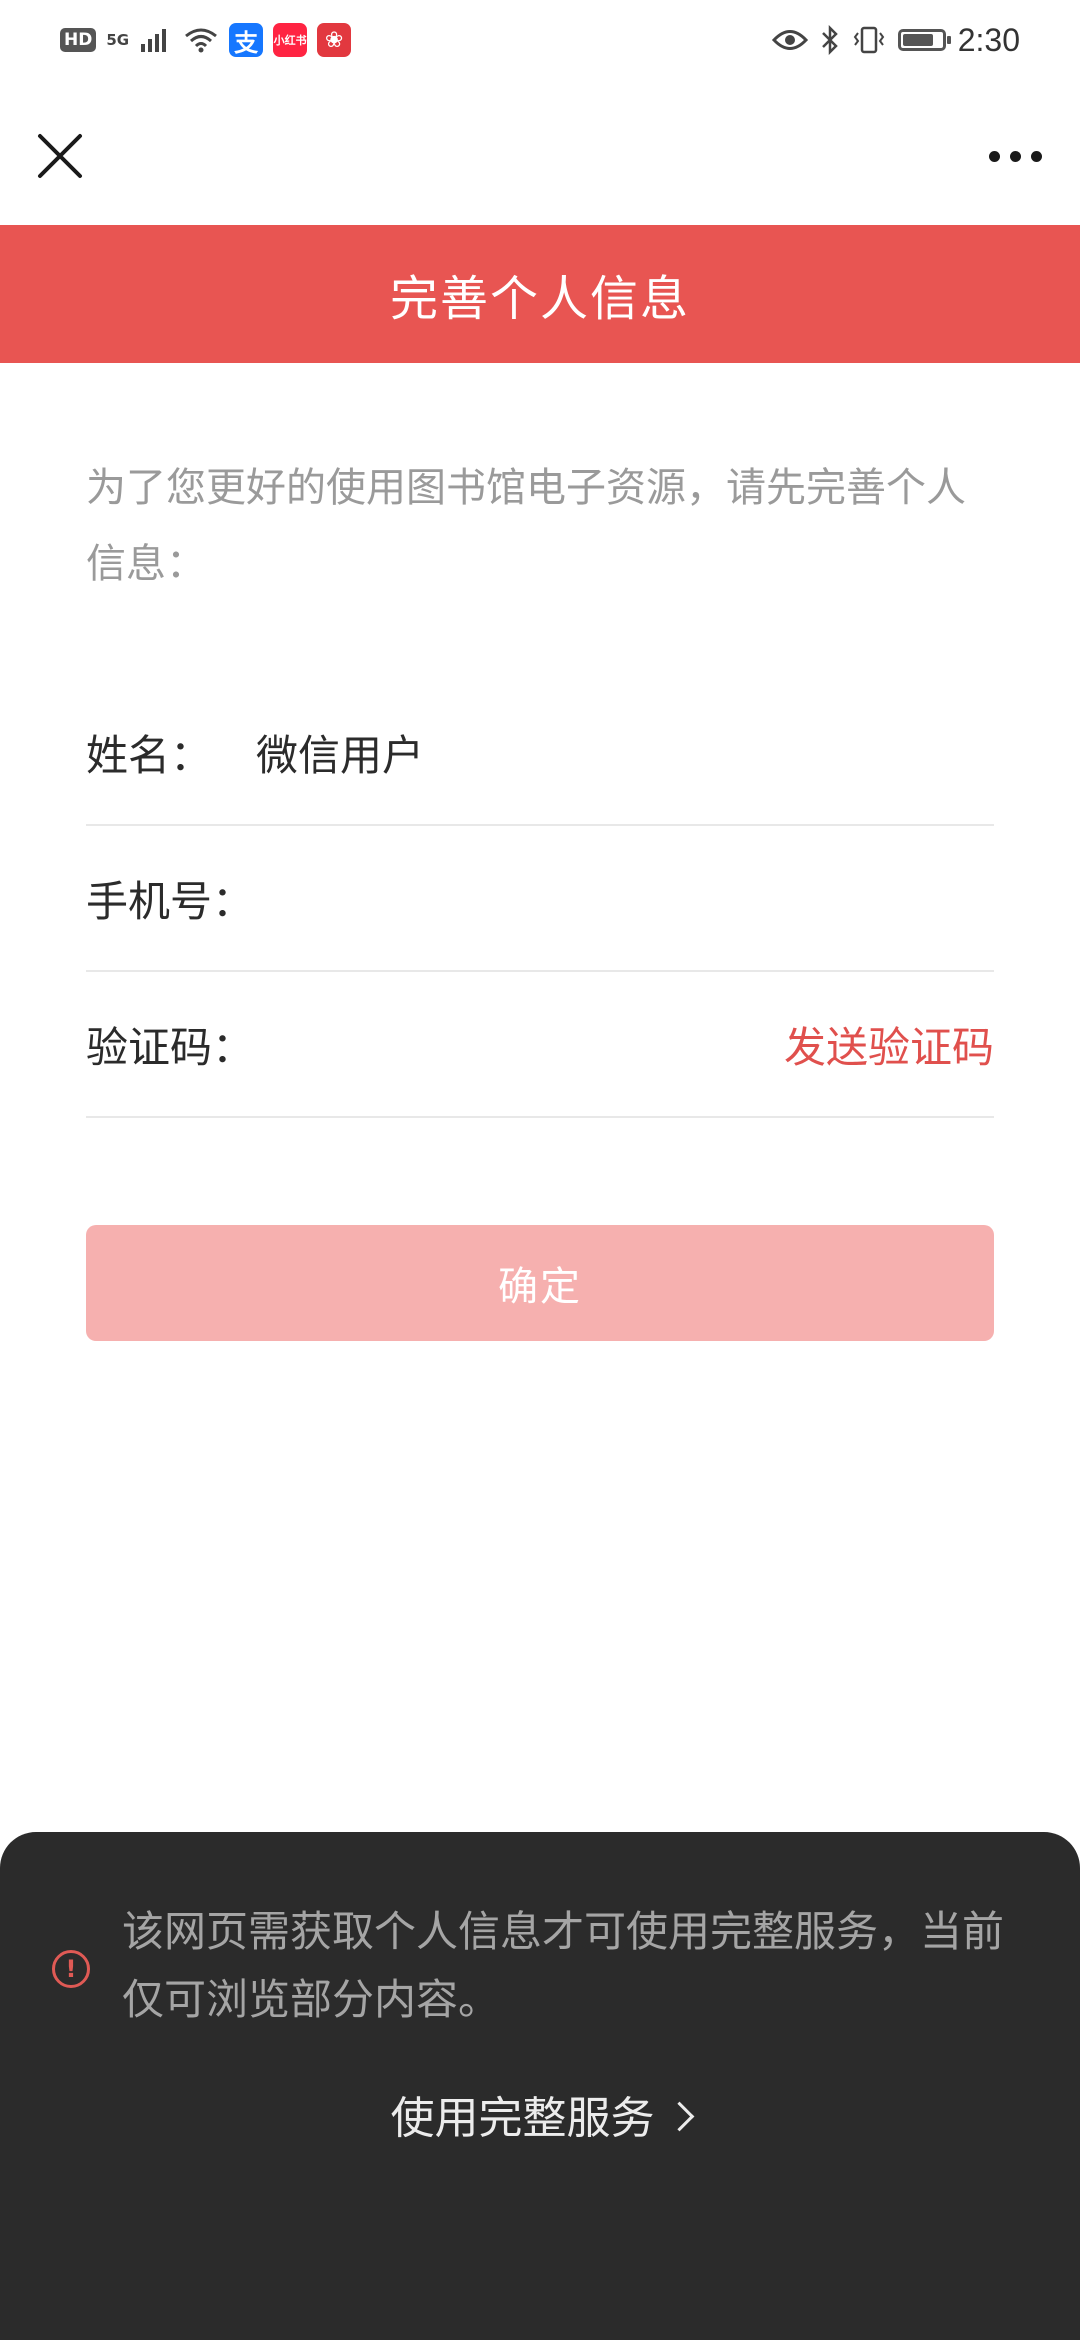  What do you see at coordinates (679, 2116) in the screenshot?
I see `chevron-right-icon` at bounding box center [679, 2116].